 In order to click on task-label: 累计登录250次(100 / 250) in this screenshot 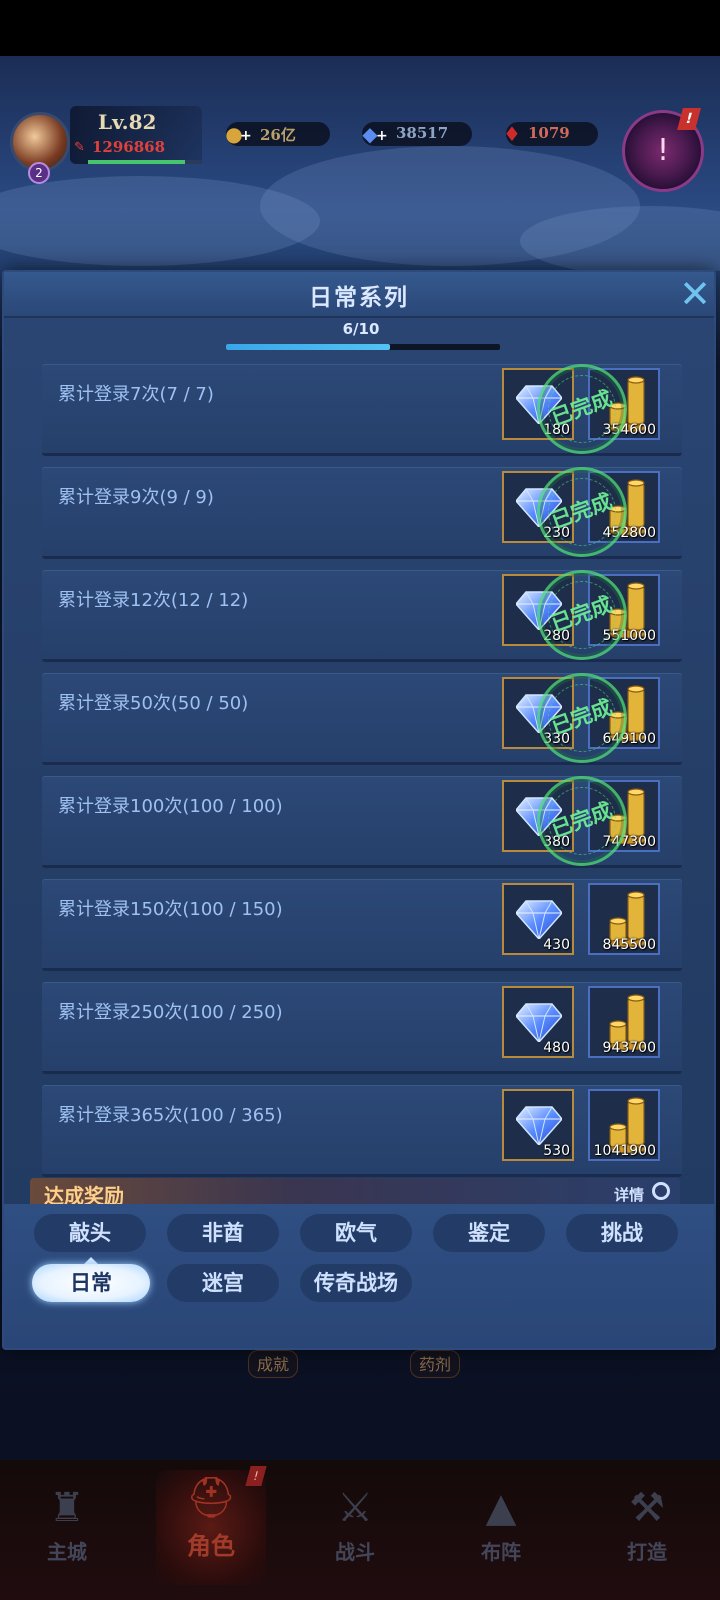, I will do `click(170, 1012)`.